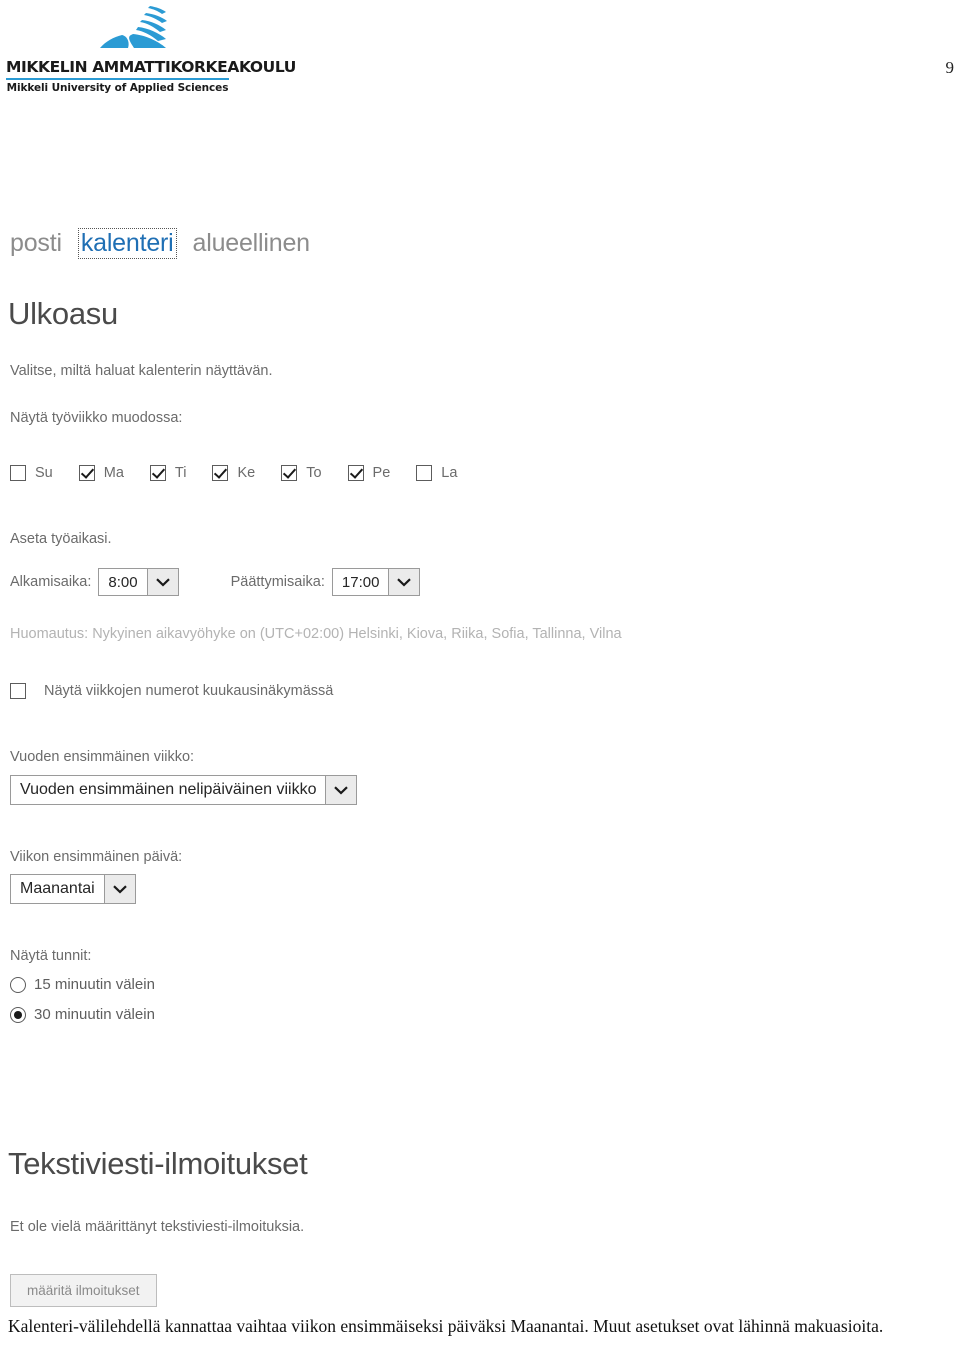  Describe the element at coordinates (168, 473) in the screenshot. I see `weekday-checkbox-ti: Ti` at that location.